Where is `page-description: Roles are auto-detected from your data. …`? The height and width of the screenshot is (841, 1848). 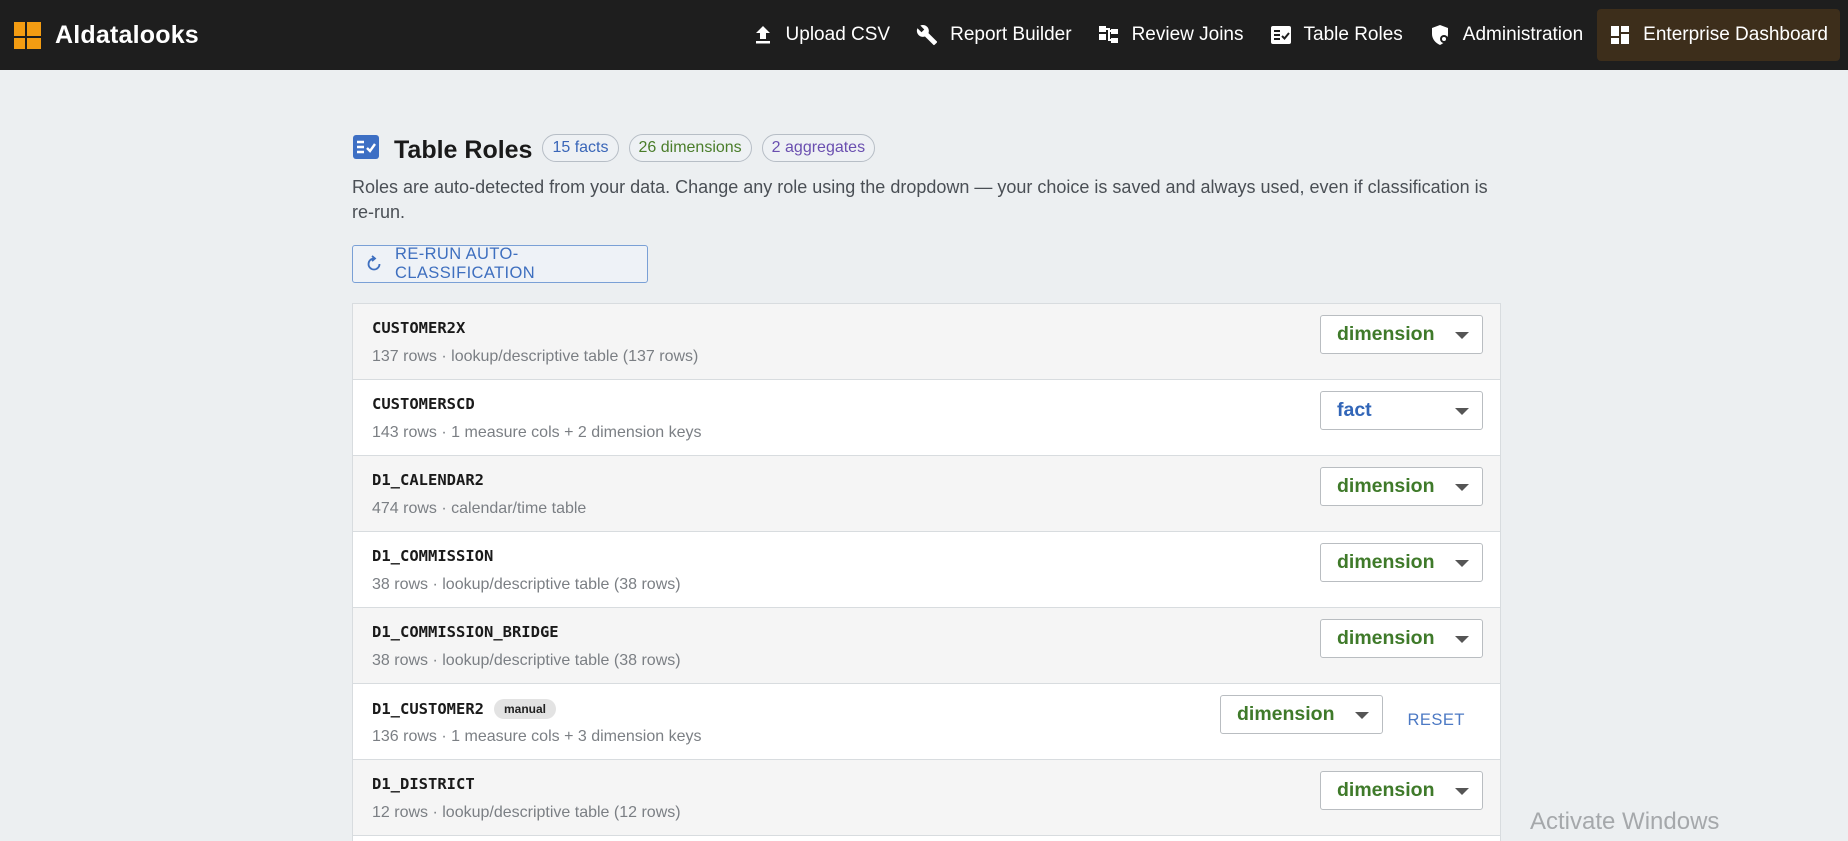
page-description: Roles are auto-detected from your data. … is located at coordinates (920, 199).